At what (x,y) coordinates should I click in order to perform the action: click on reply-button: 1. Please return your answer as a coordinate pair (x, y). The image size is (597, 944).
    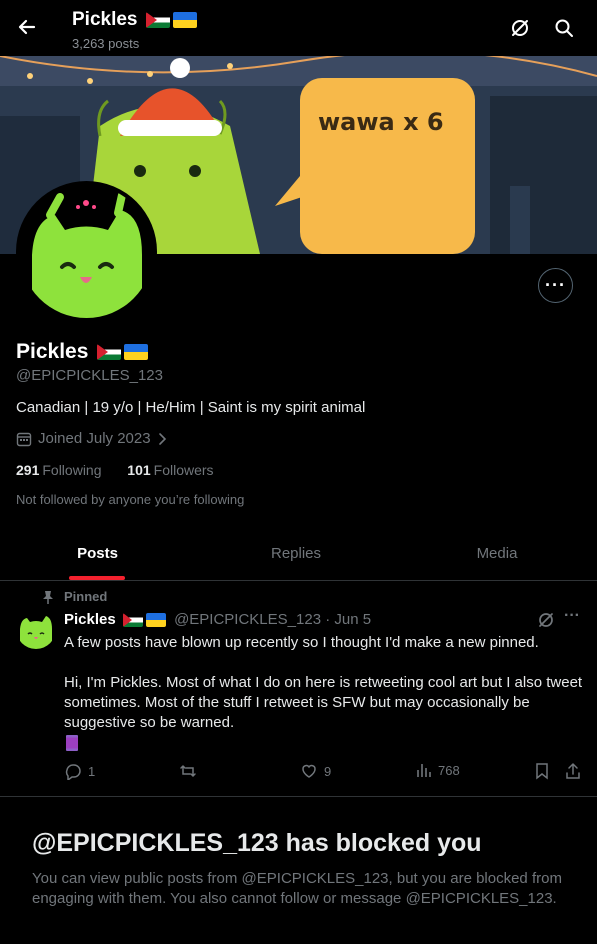
    Looking at the image, I should click on (79, 771).